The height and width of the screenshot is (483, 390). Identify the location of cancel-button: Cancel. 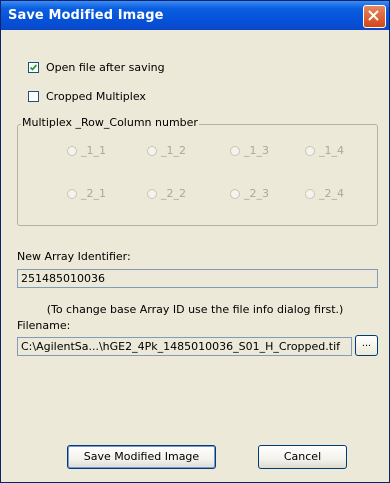
(302, 457).